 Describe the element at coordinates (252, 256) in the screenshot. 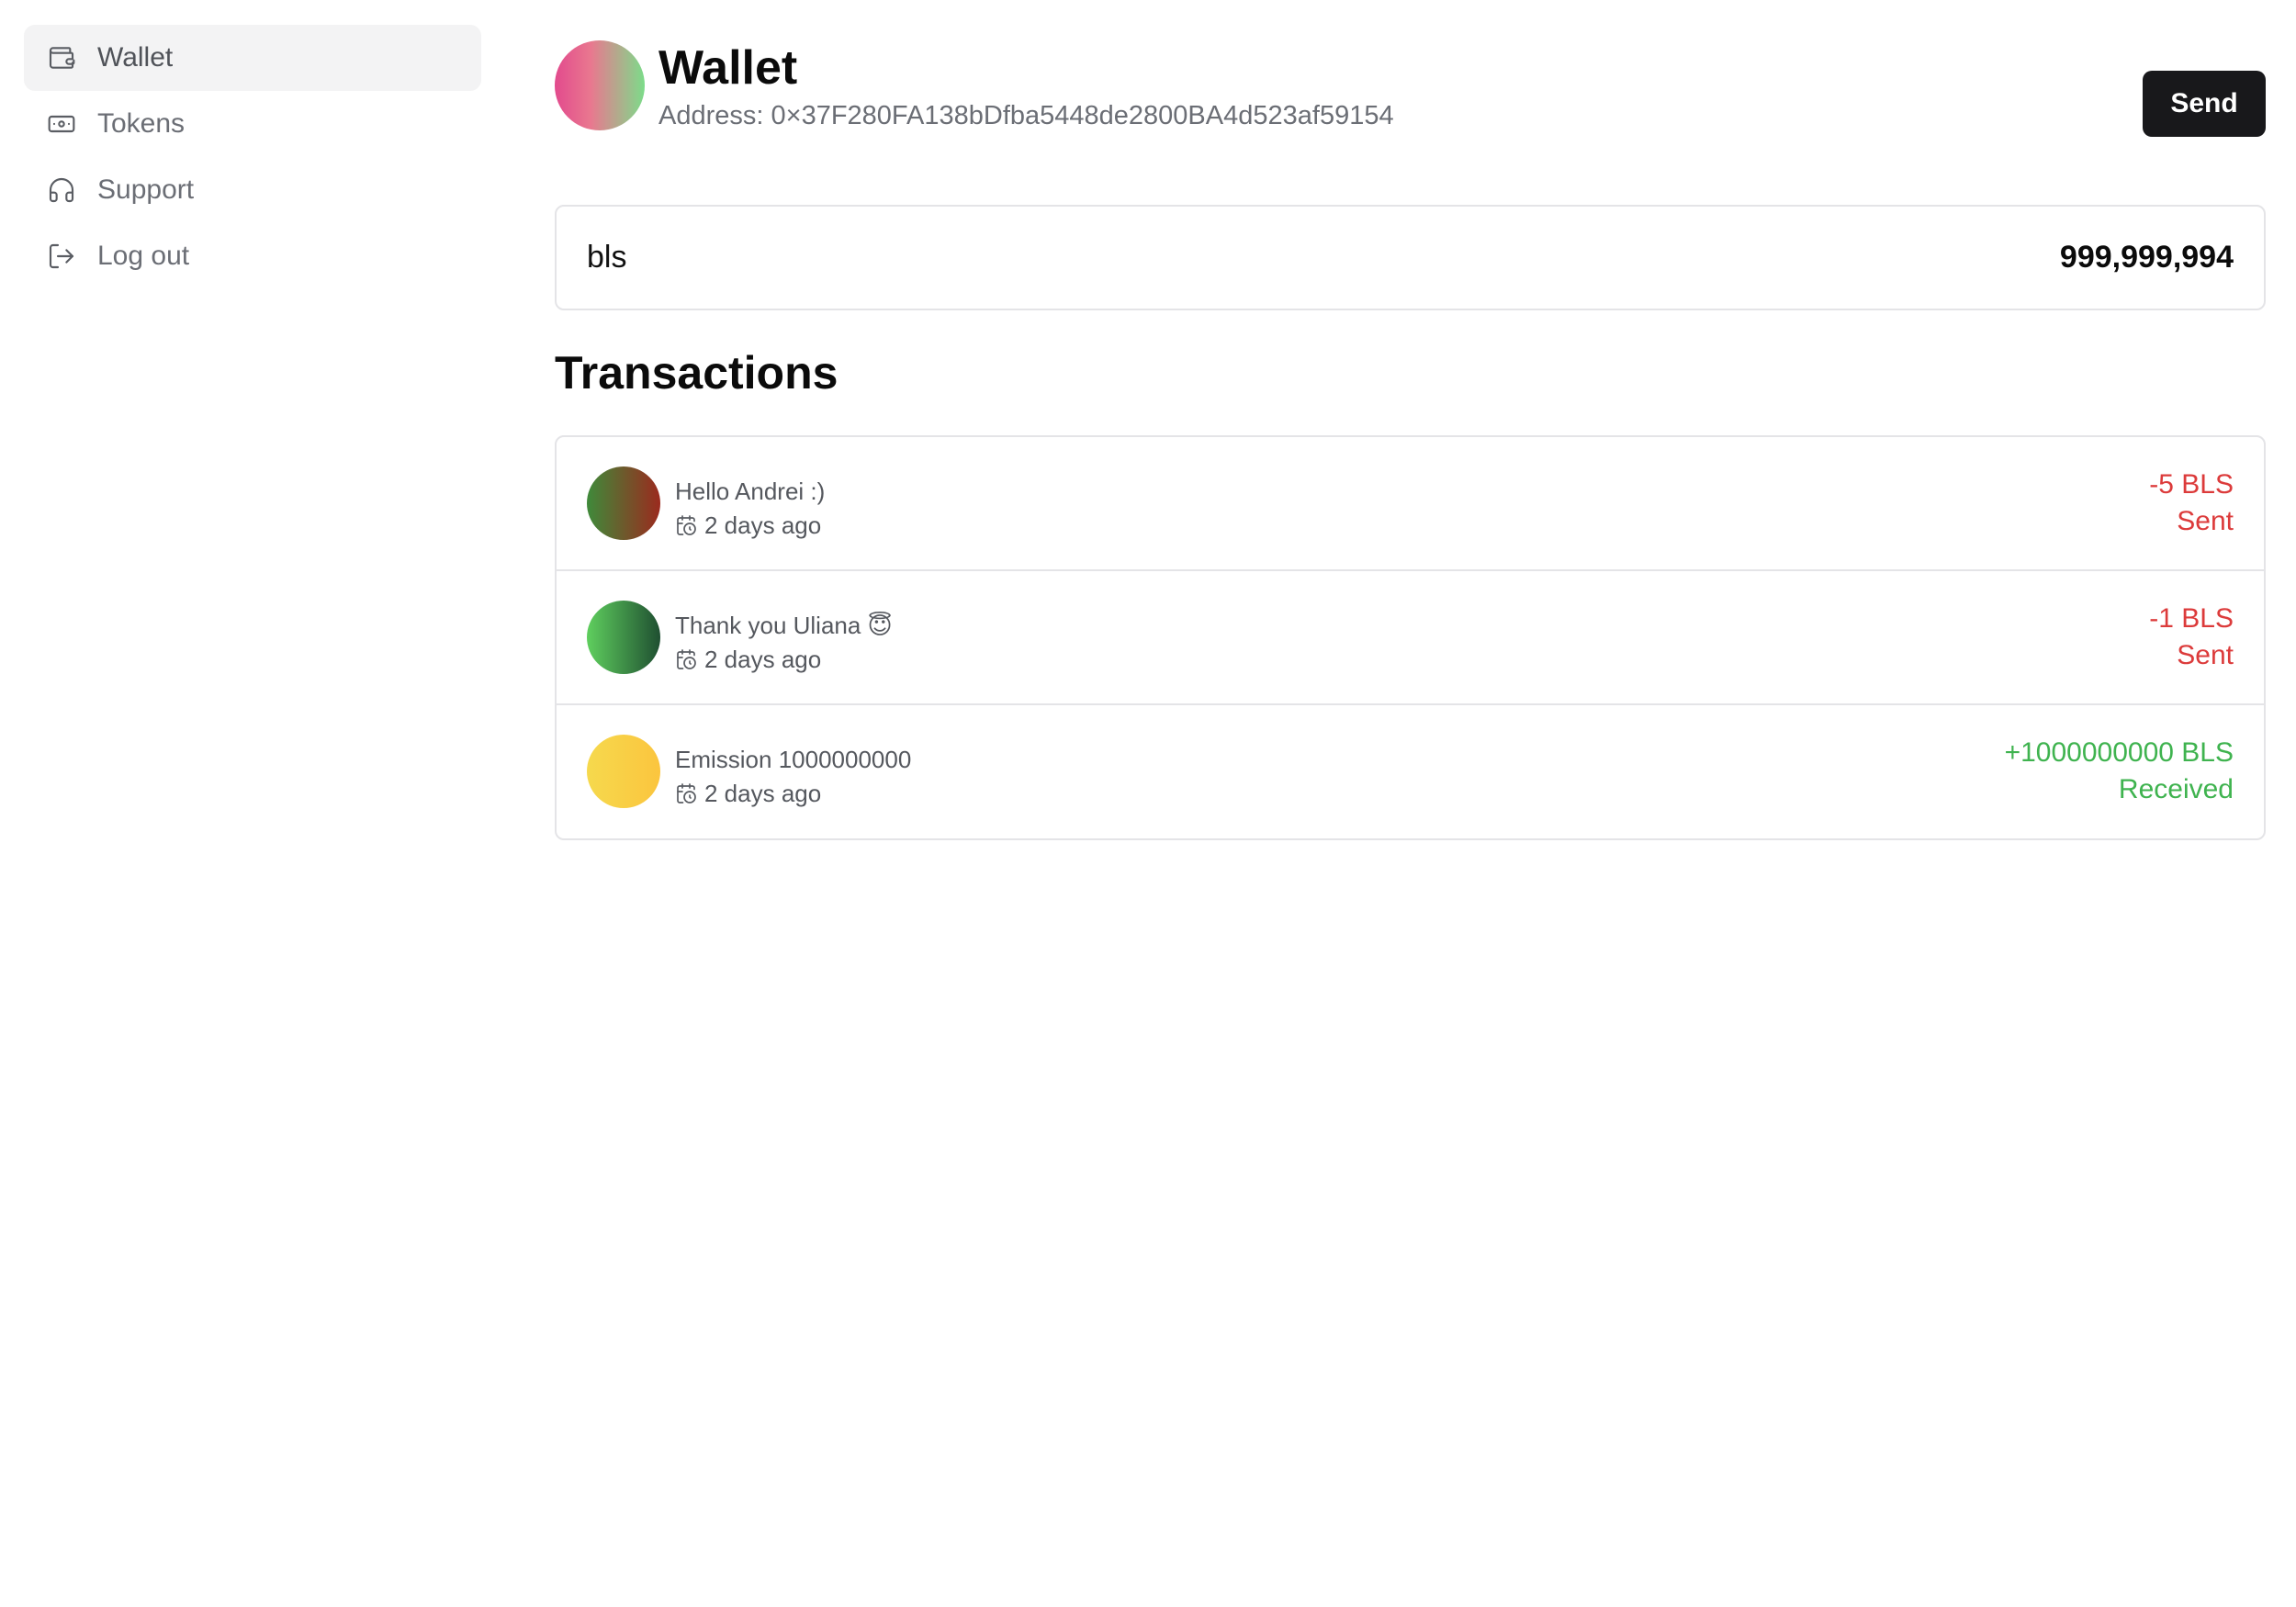

I see `sidebar-item-logout: Log out` at that location.